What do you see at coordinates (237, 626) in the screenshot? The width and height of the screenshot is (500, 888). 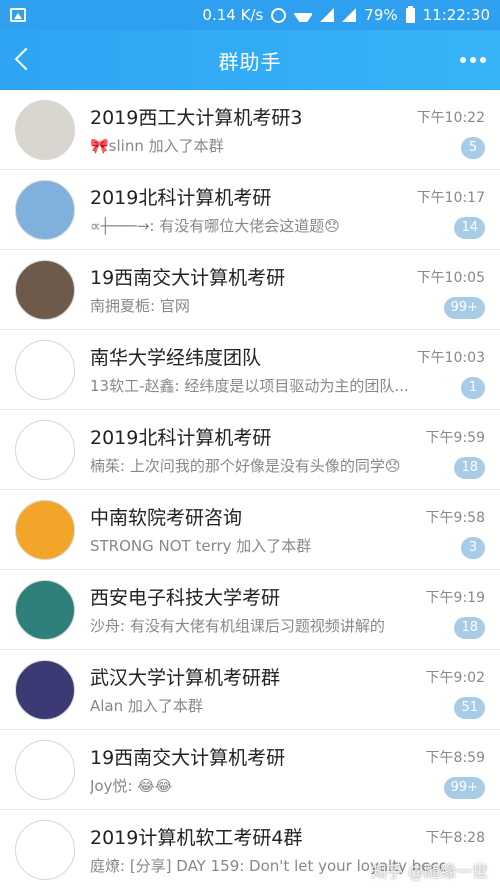 I see `chat-last-message: 沙舟: 有没有大佬有机组课后习题视频讲解的` at bounding box center [237, 626].